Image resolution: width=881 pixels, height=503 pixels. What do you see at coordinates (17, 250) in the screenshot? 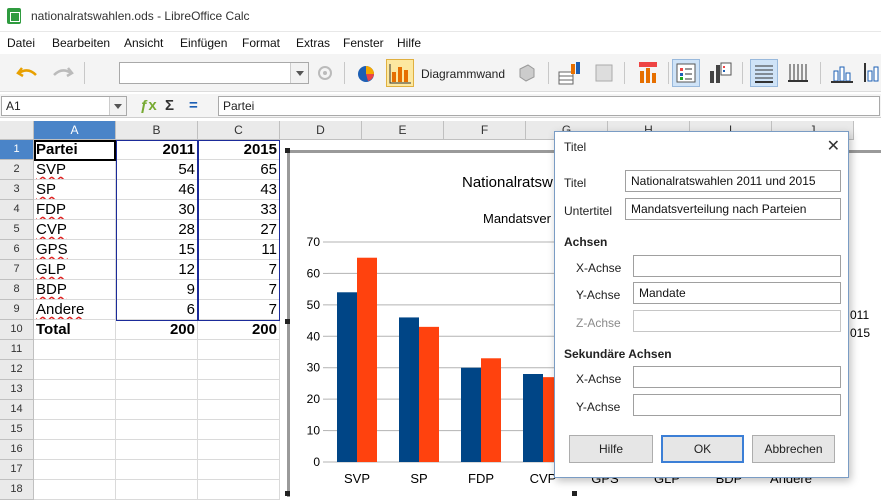
I see `row-header-6: 6` at bounding box center [17, 250].